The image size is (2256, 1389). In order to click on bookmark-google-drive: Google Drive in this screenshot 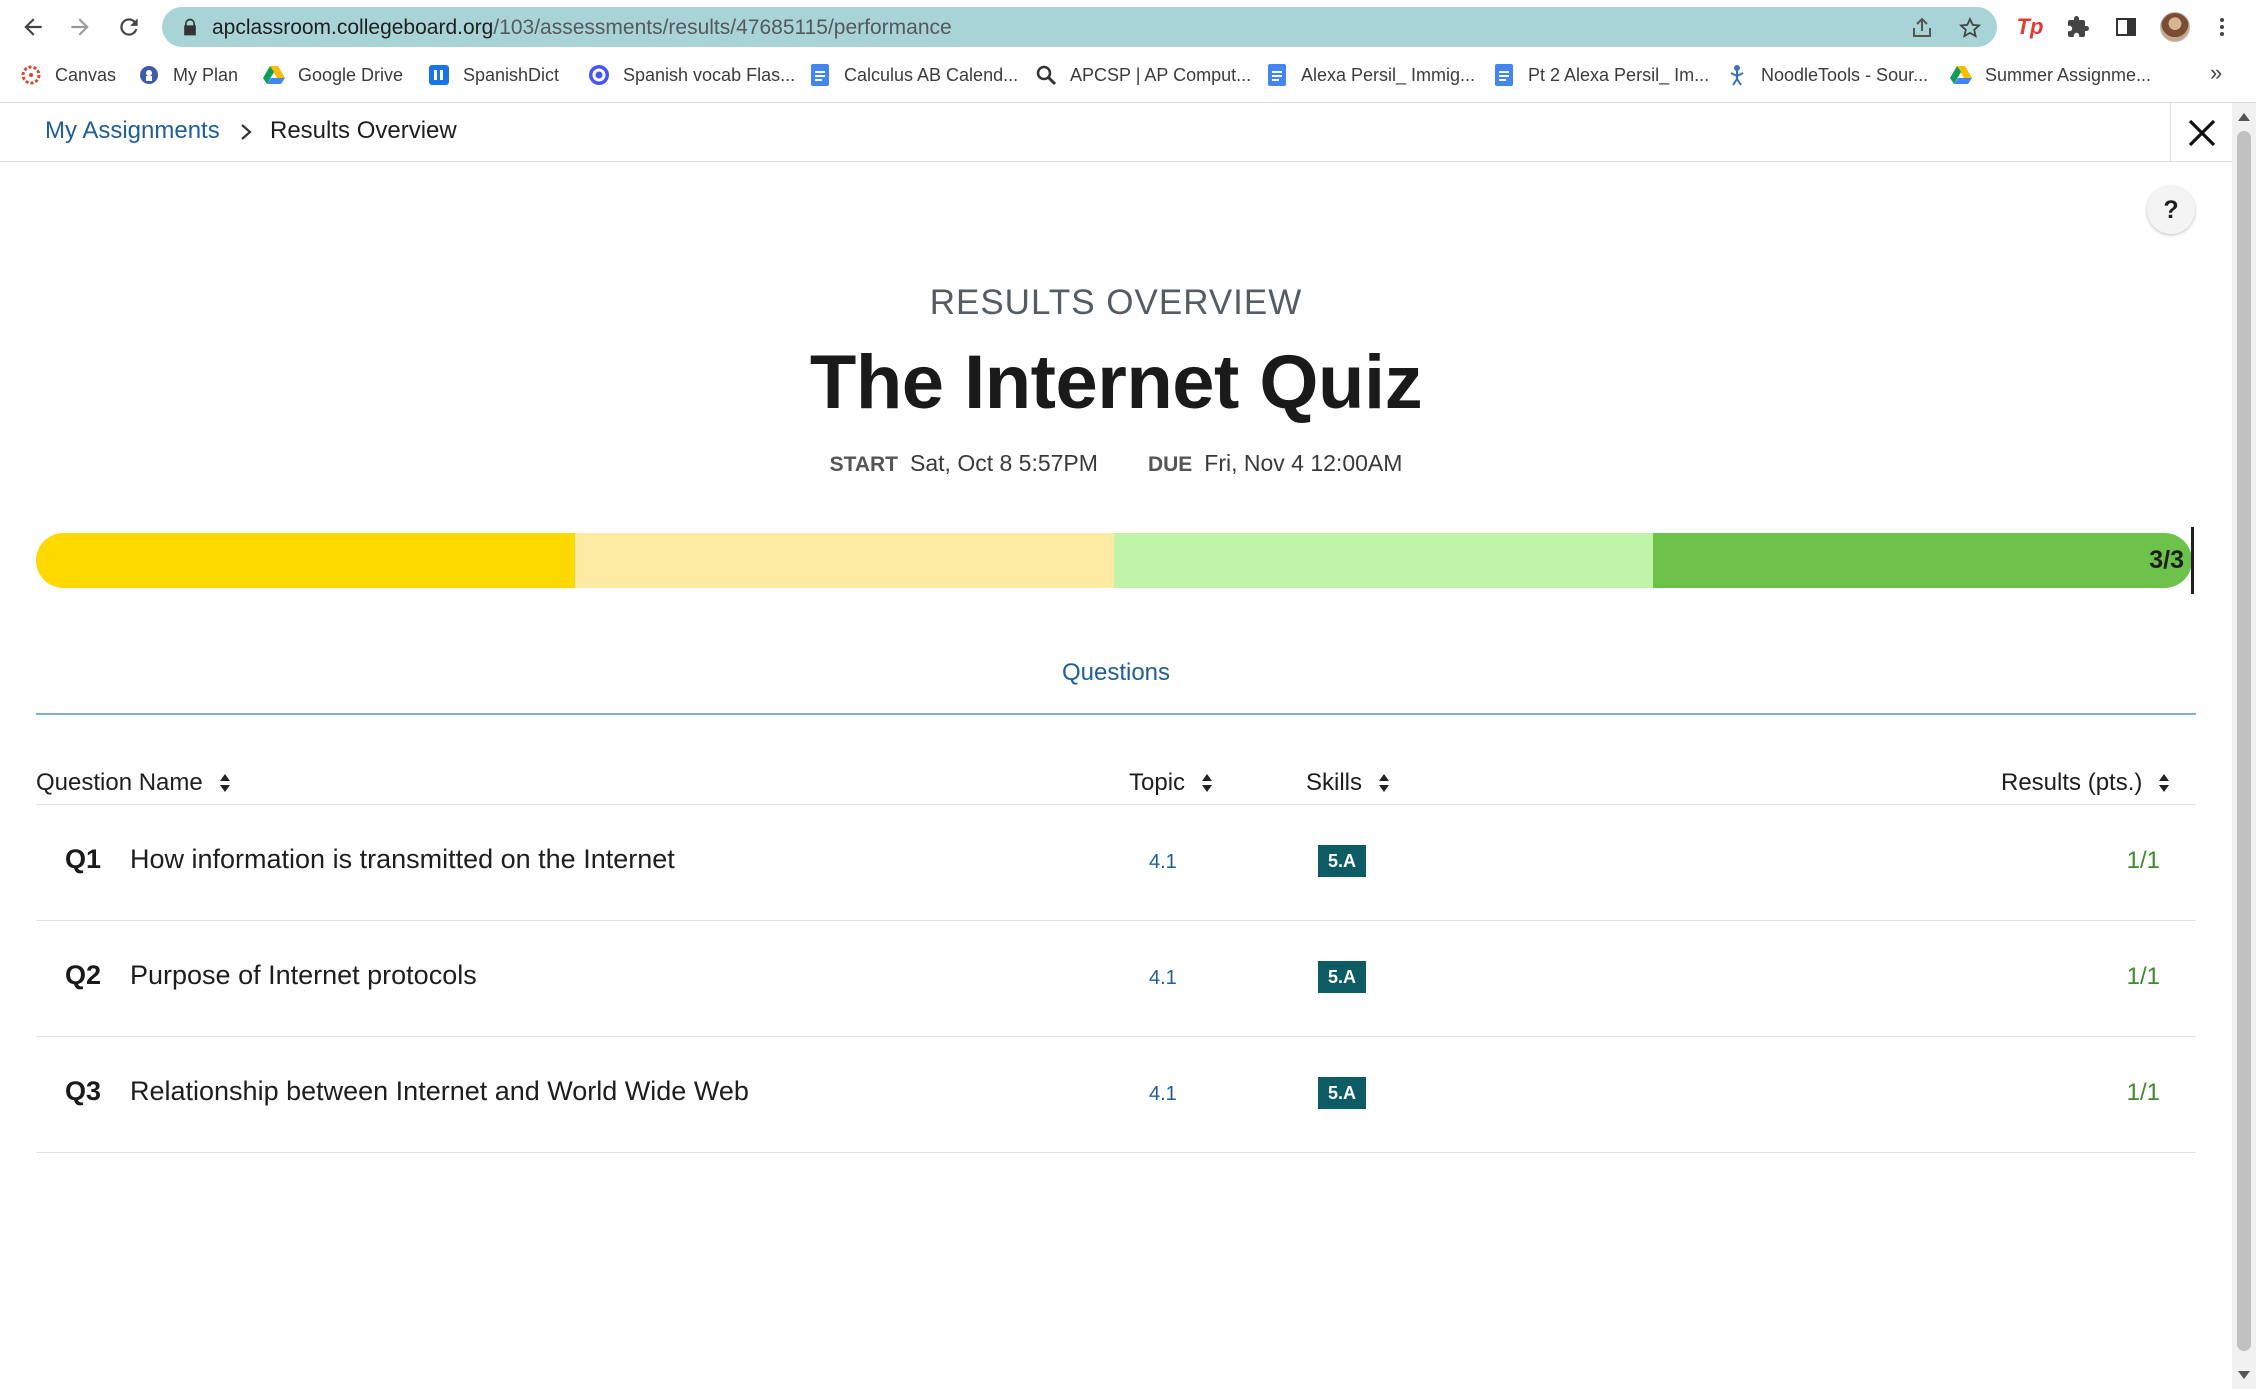, I will do `click(333, 75)`.